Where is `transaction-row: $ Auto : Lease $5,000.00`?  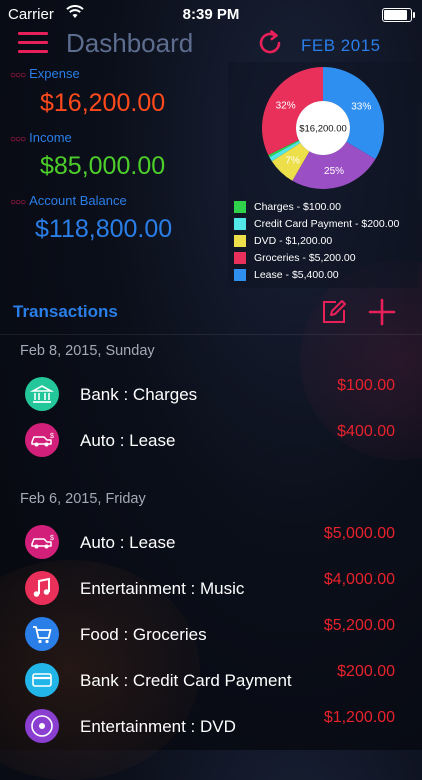
transaction-row: $ Auto : Lease $5,000.00 is located at coordinates (211, 547).